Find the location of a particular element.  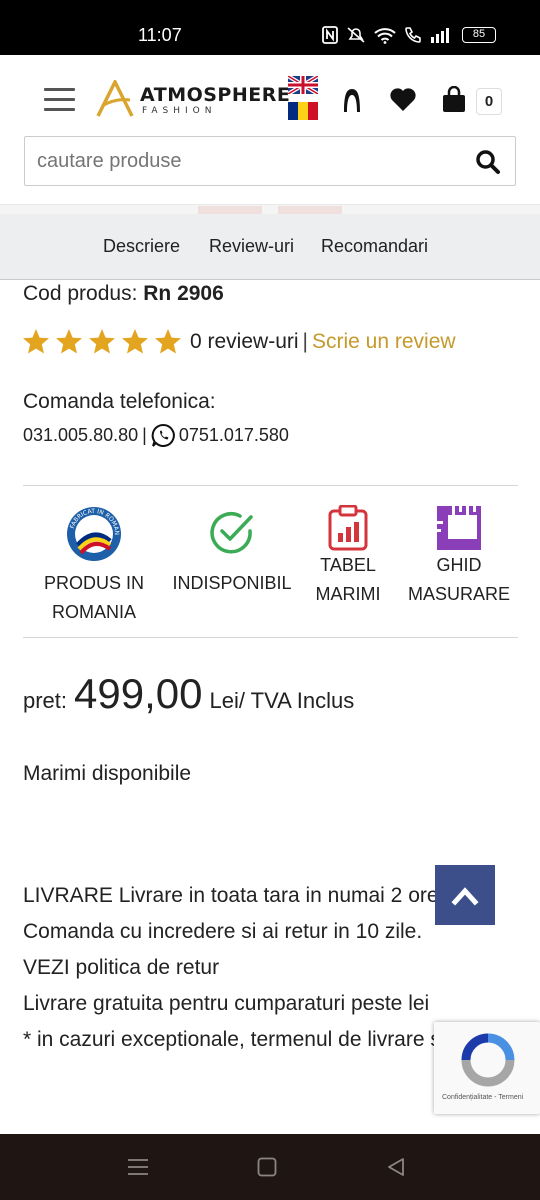

badge-label-line1: TABEL is located at coordinates (348, 565).